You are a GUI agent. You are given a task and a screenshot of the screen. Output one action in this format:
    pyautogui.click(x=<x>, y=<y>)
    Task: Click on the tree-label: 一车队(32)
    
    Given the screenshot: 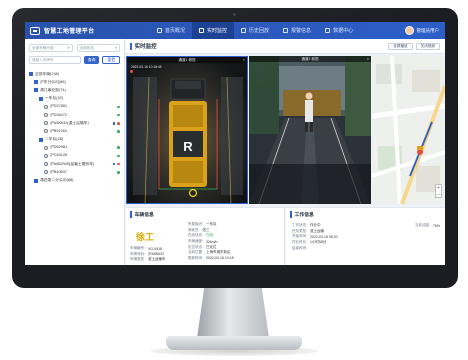 What is the action you would take?
    pyautogui.click(x=54, y=98)
    